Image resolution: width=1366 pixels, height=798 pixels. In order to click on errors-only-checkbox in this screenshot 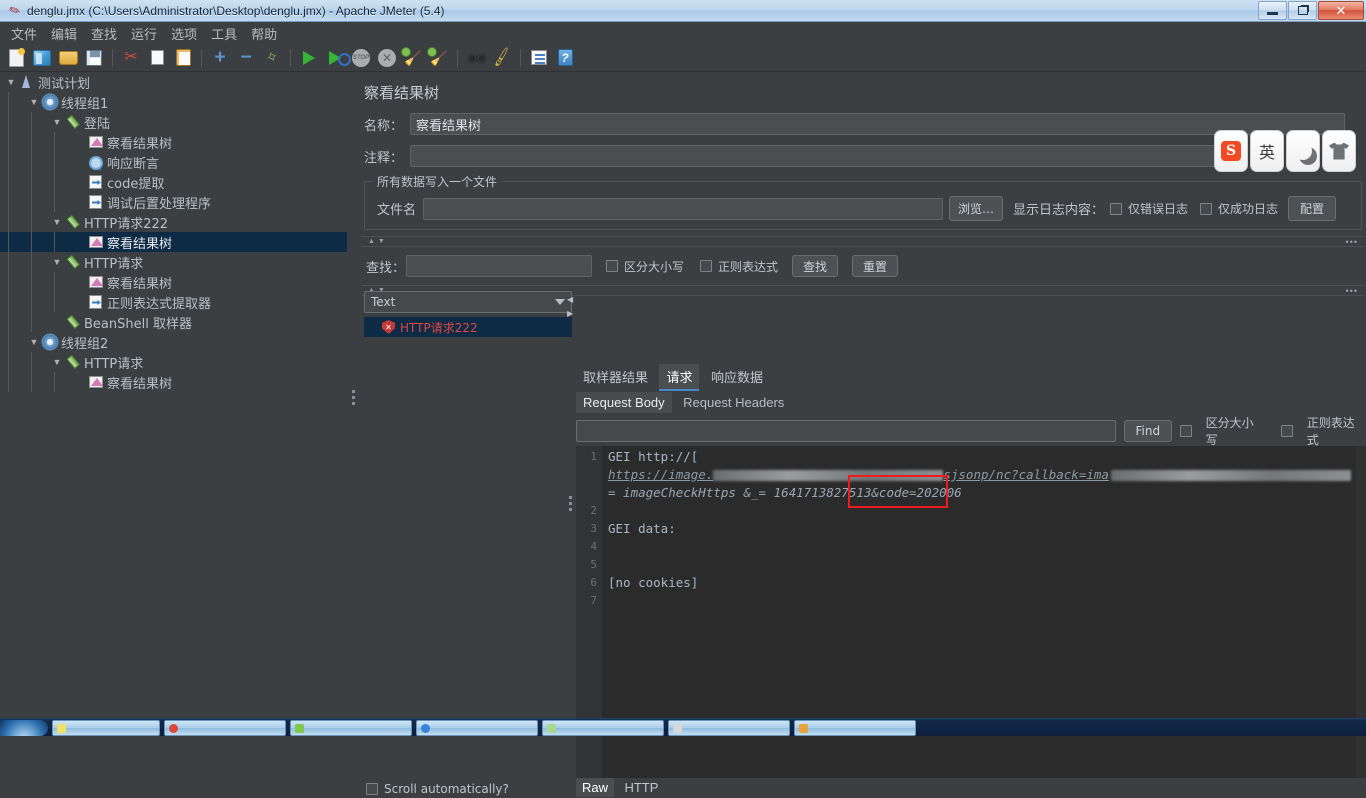, I will do `click(1116, 208)`.